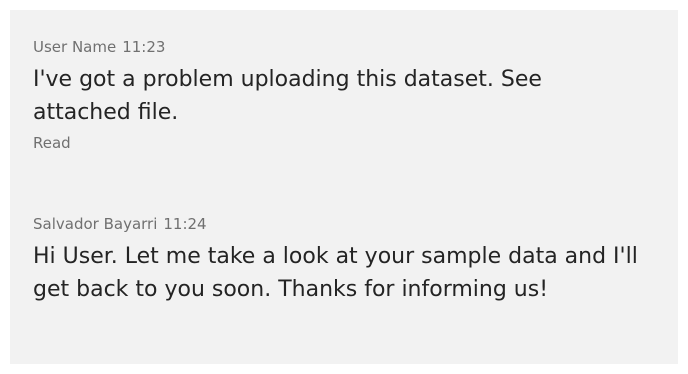  Describe the element at coordinates (345, 224) in the screenshot. I see `message-header: Salvador Bayarri 11:24` at that location.